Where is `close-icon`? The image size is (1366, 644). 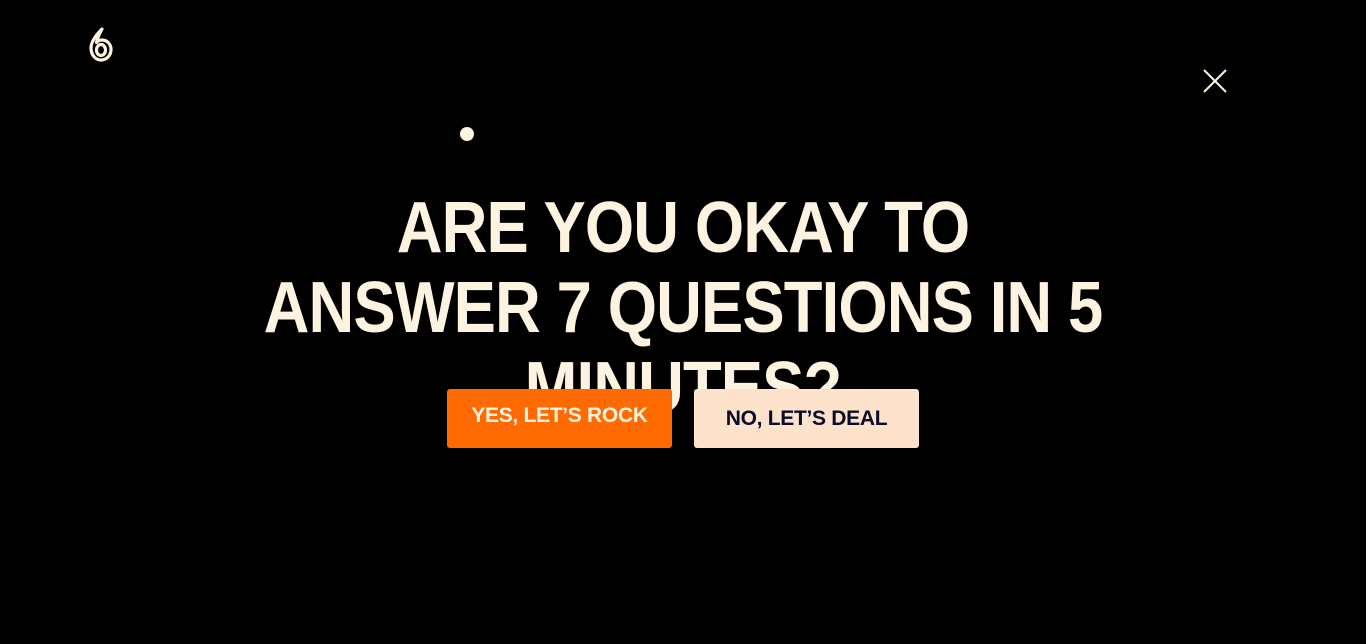 close-icon is located at coordinates (1215, 81).